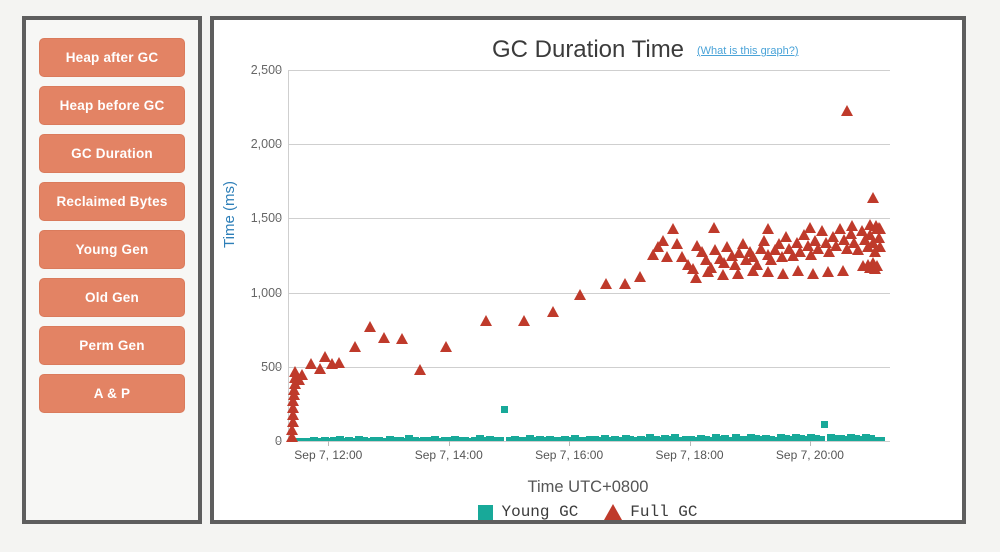 The height and width of the screenshot is (552, 1000). What do you see at coordinates (588, 49) in the screenshot?
I see `chart-title: GC Duration Time` at bounding box center [588, 49].